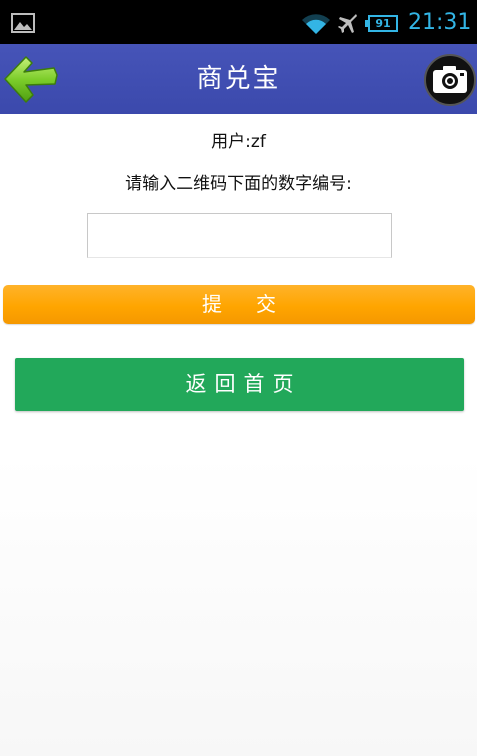  Describe the element at coordinates (238, 142) in the screenshot. I see `user-label: 用户:zf` at that location.